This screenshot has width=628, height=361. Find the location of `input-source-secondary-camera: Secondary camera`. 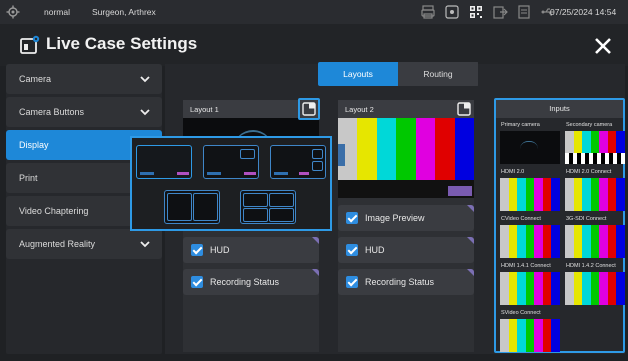

input-source-secondary-camera: Secondary camera is located at coordinates (595, 144).